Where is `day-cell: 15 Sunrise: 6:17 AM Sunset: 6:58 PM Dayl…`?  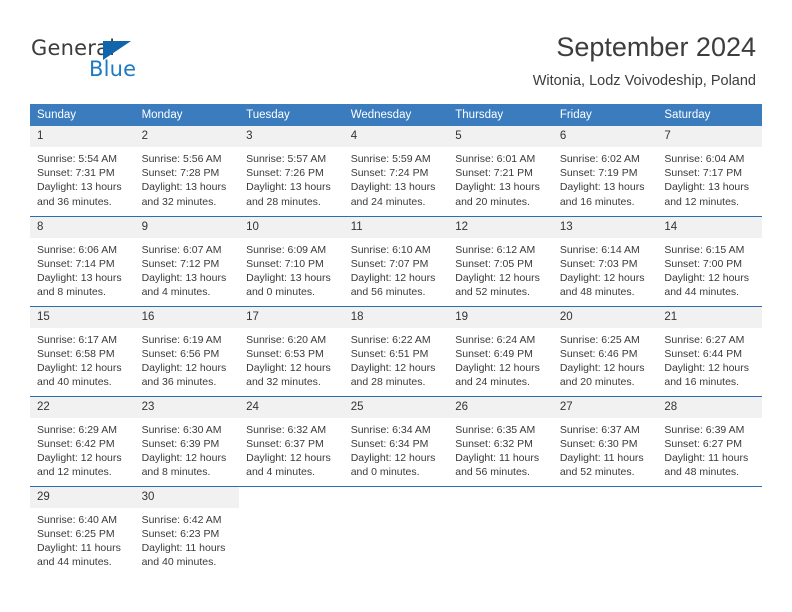
day-cell: 15 Sunrise: 6:17 AM Sunset: 6:58 PM Dayl… is located at coordinates (82, 350).